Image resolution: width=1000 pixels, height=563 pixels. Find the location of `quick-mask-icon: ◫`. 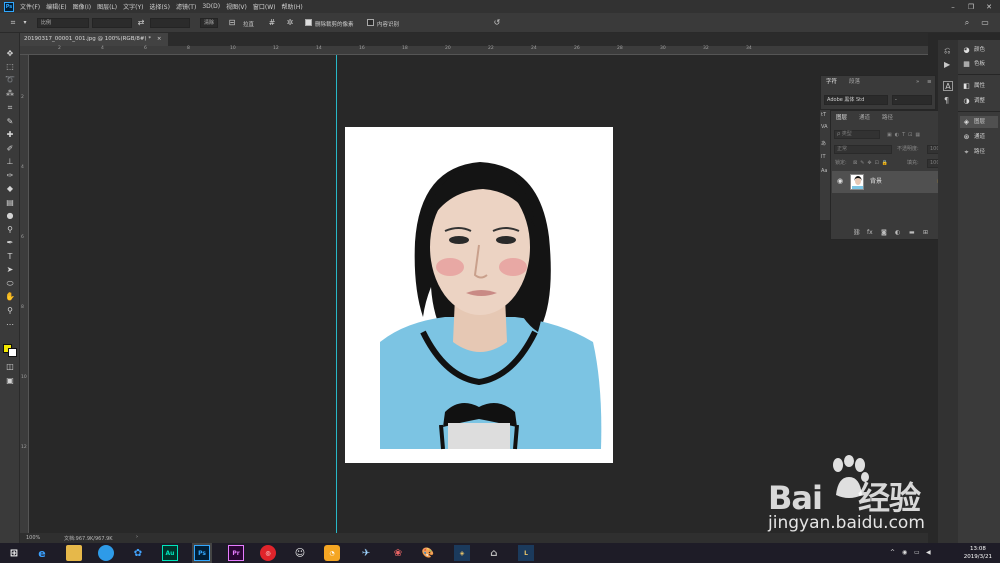

quick-mask-icon: ◫ is located at coordinates (10, 367).